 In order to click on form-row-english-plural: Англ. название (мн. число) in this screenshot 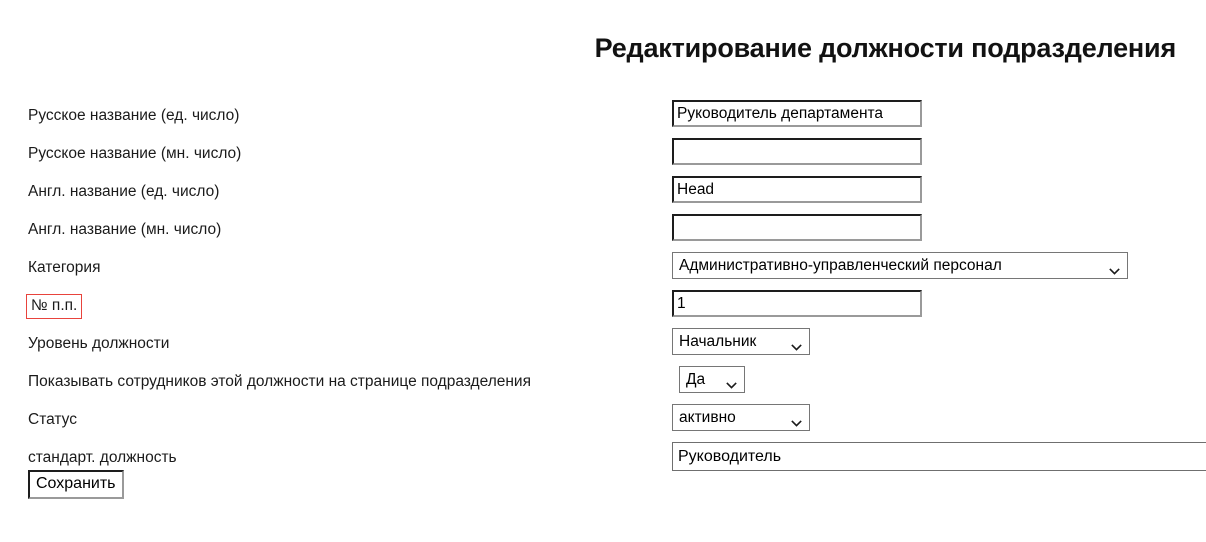, I will do `click(603, 233)`.